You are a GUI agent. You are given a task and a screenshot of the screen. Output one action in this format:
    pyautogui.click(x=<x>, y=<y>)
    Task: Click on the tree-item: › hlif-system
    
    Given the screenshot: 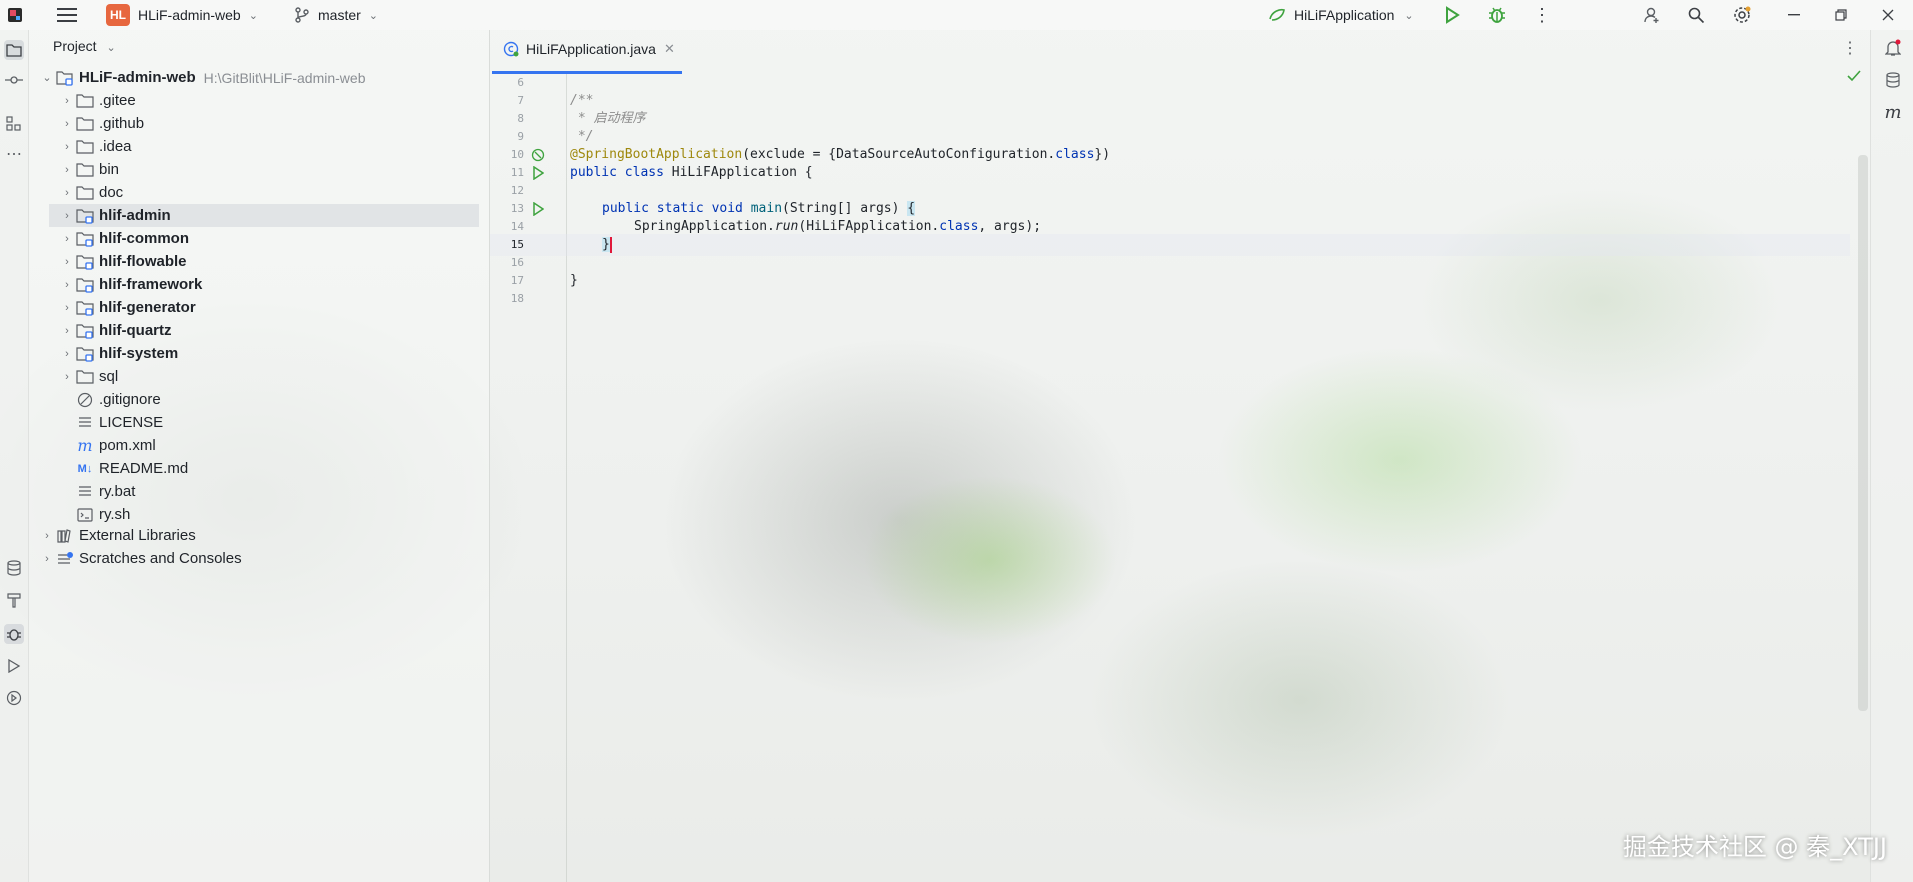 What is the action you would take?
    pyautogui.click(x=108, y=353)
    